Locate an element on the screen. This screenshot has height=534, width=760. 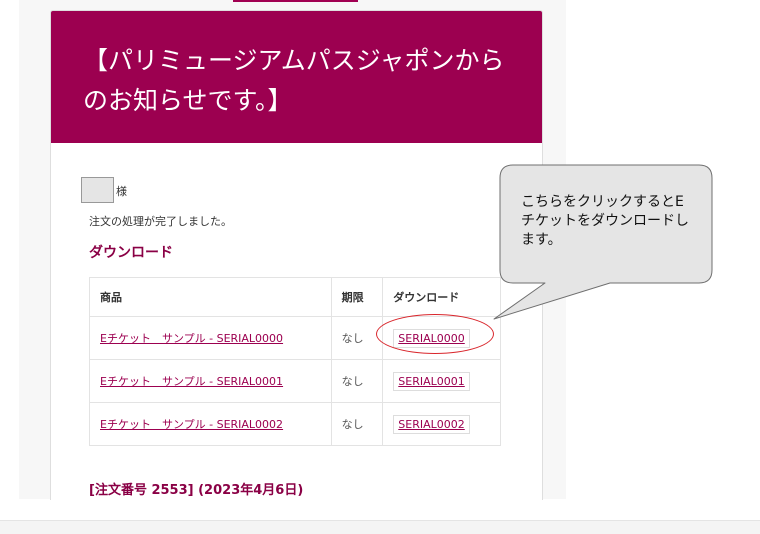
order-complete-message: 注文の処理が完了しました。 is located at coordinates (160, 221).